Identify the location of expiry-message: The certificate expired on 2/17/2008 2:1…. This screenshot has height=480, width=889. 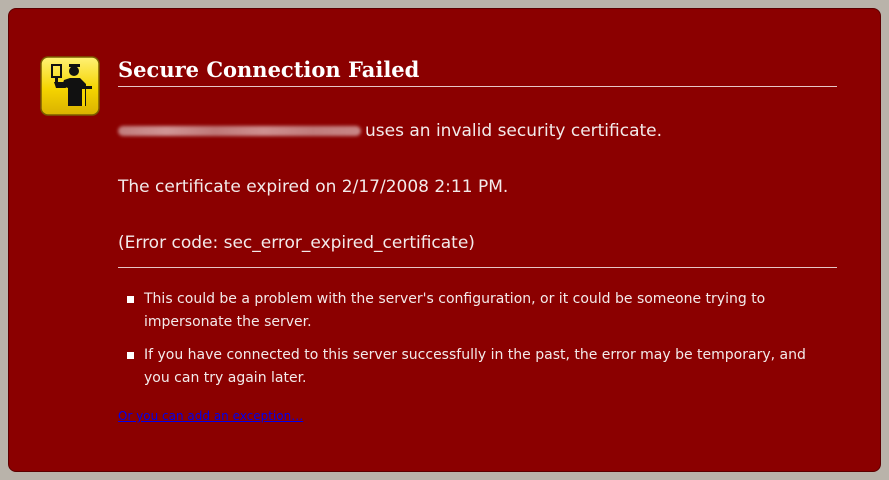
(313, 187).